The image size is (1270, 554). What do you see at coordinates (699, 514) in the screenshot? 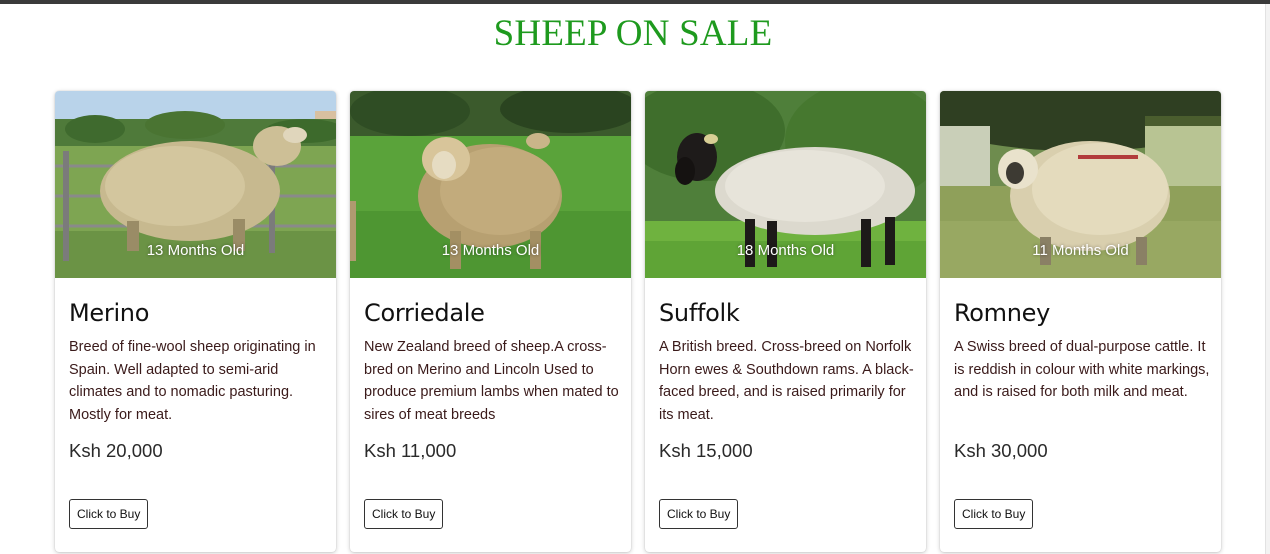
I see `buy-button-suffolk: Click to Buy` at bounding box center [699, 514].